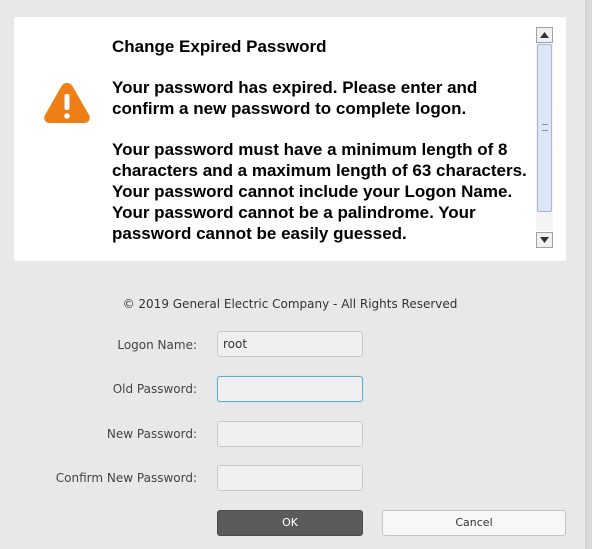  I want to click on old-password-label: Old Password:, so click(154, 389).